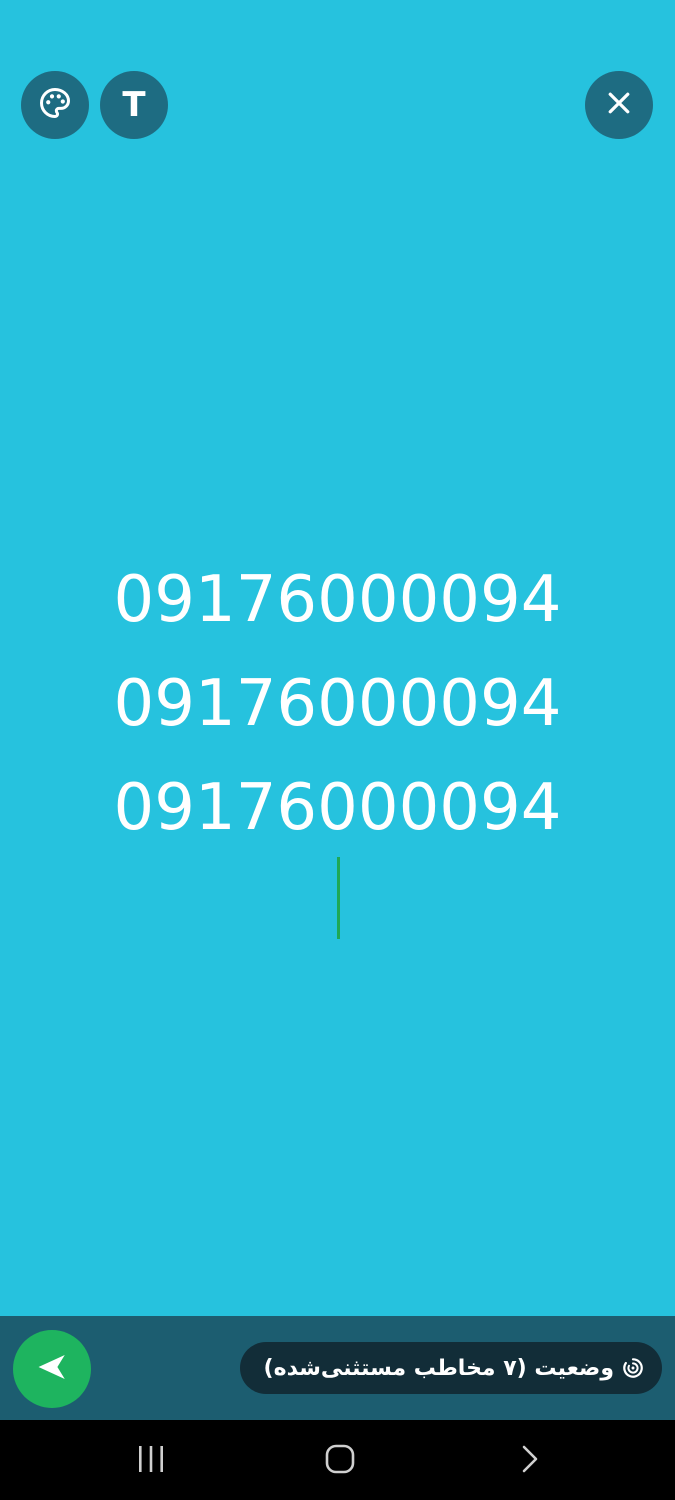 The image size is (675, 1500). Describe the element at coordinates (337, 600) in the screenshot. I see `status-text-line-1: 09176000094` at that location.